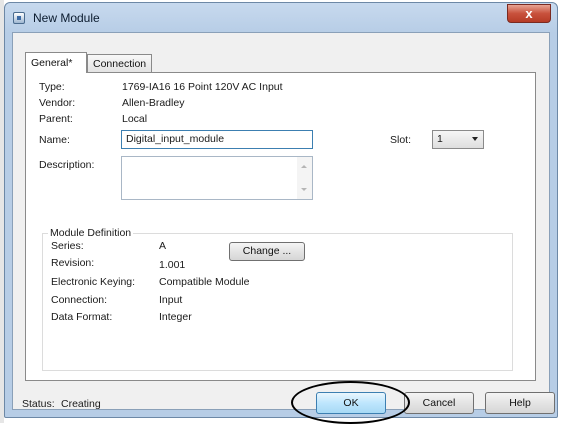  I want to click on tab-connection: Connection, so click(119, 63).